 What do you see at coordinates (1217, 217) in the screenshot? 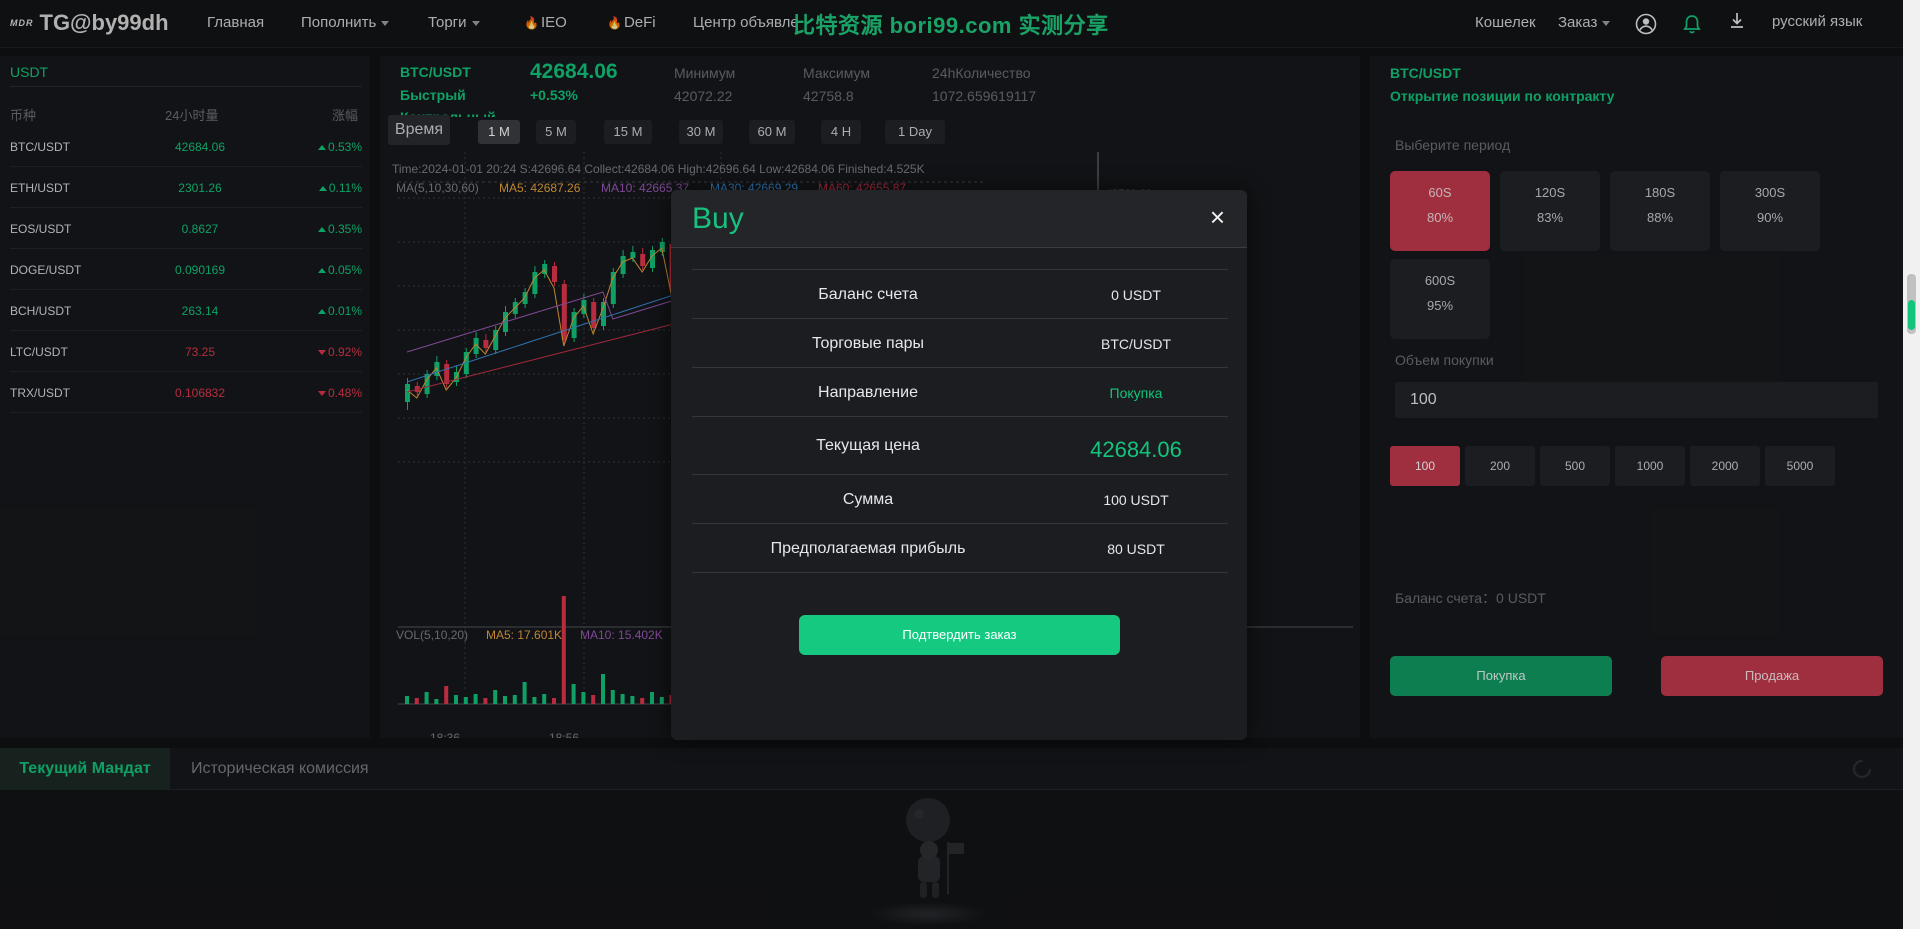
I see `close-icon: ×` at bounding box center [1217, 217].